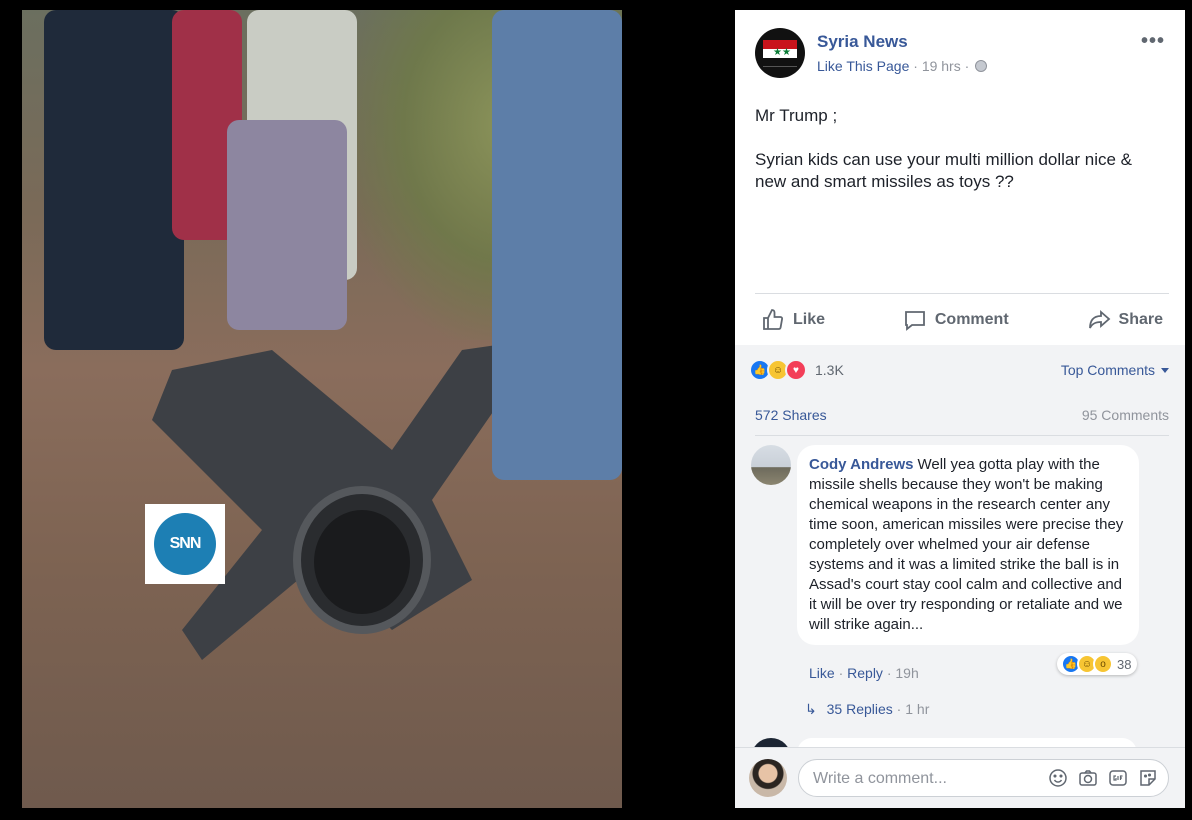 The height and width of the screenshot is (820, 1192). I want to click on replies-link-row: ↳ 35 Replies · 1 hr, so click(867, 709).